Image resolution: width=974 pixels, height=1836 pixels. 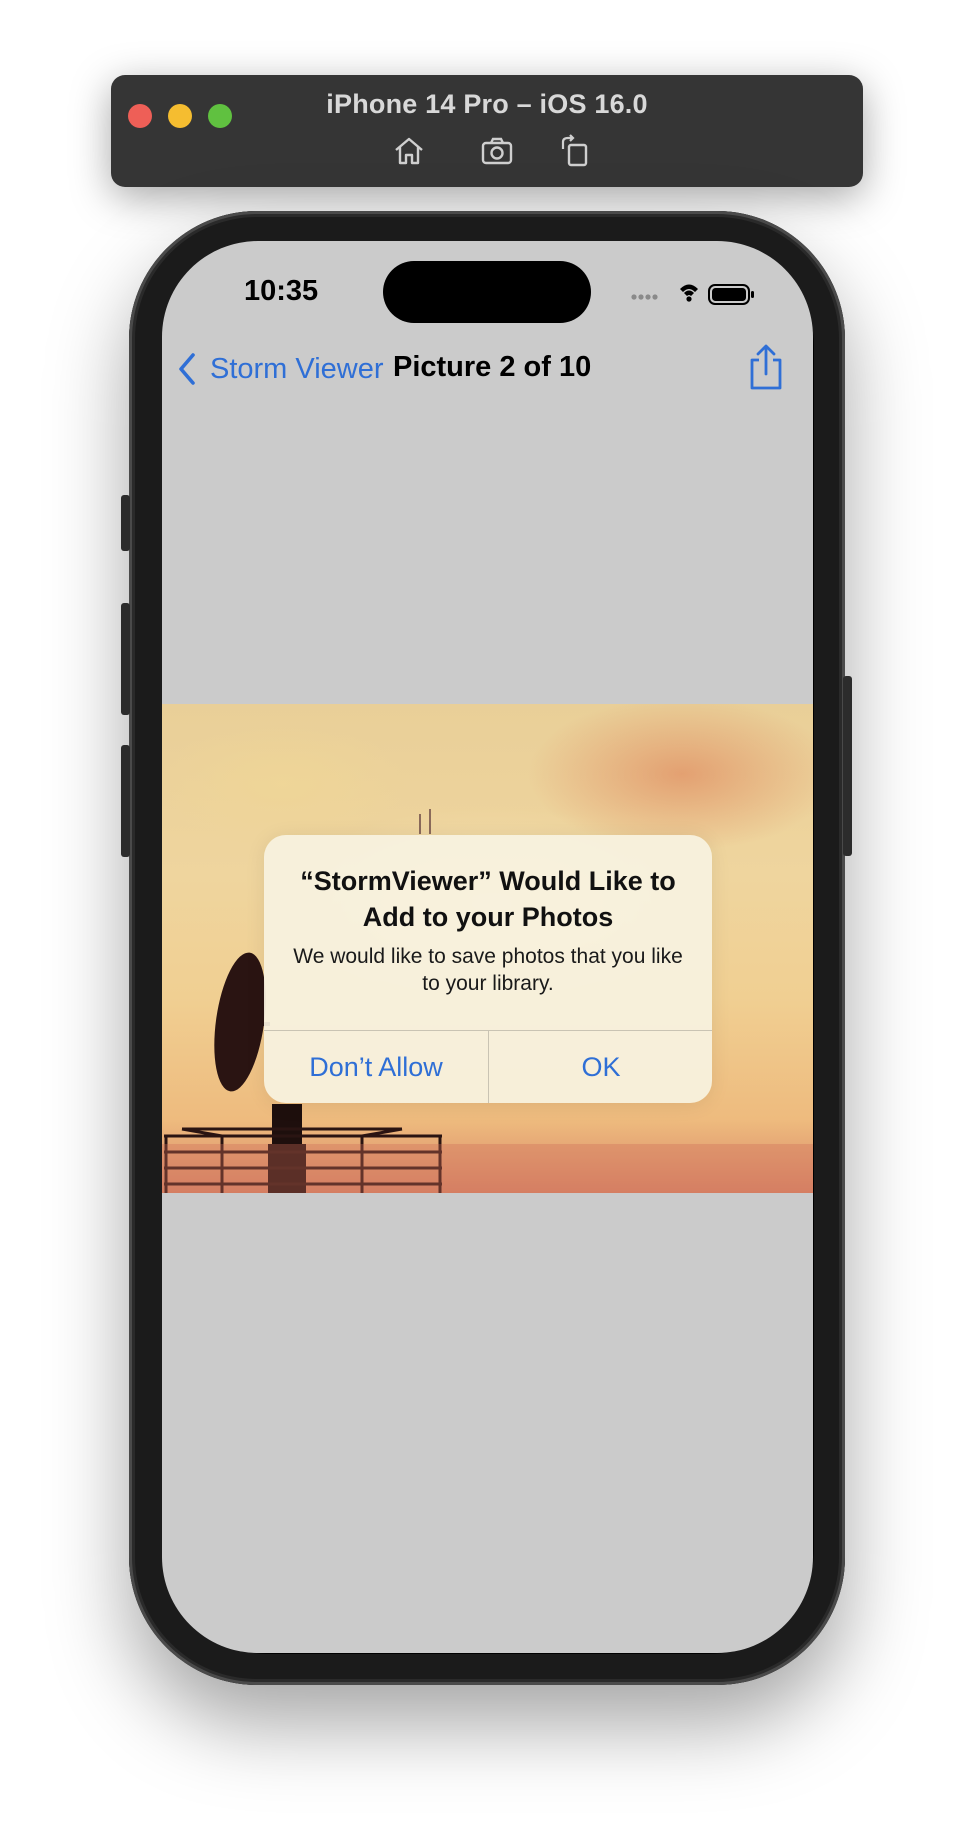 I want to click on share-icon, so click(x=766, y=367).